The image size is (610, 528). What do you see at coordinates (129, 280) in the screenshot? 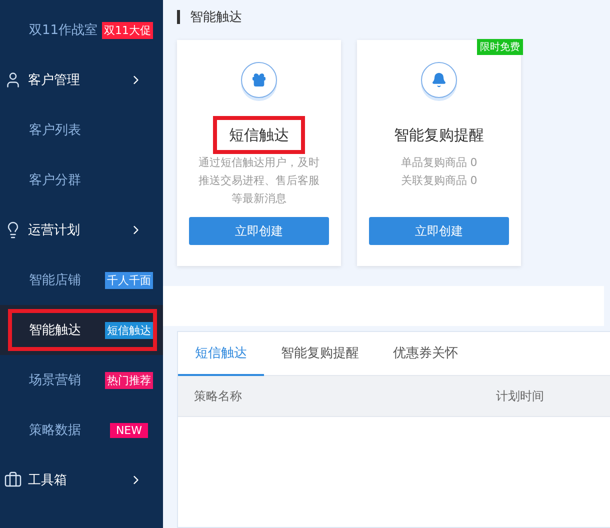
I see `menu-badge: 千人千面` at bounding box center [129, 280].